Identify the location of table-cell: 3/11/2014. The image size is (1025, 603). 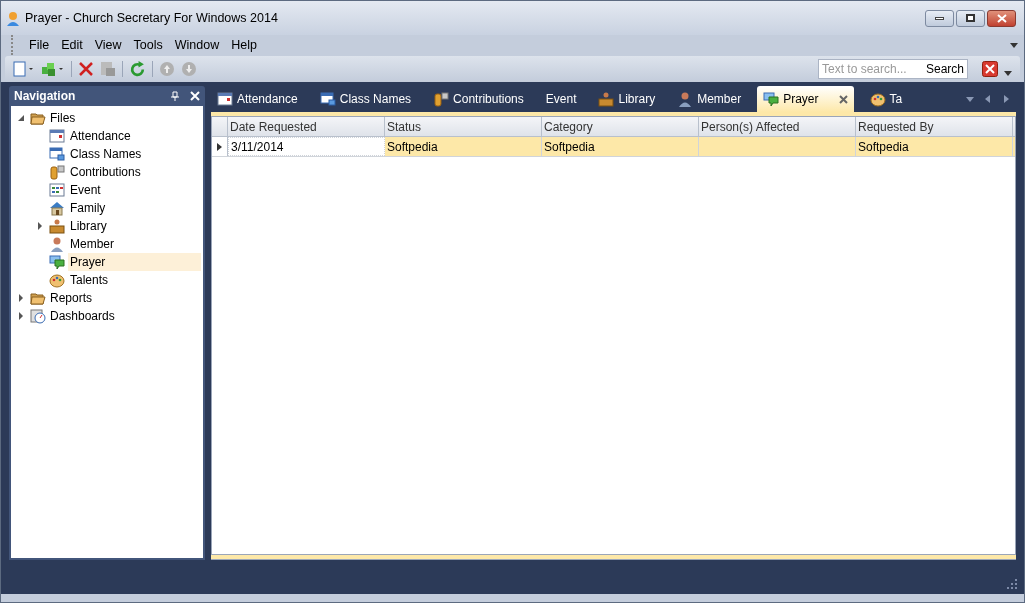
(306, 146).